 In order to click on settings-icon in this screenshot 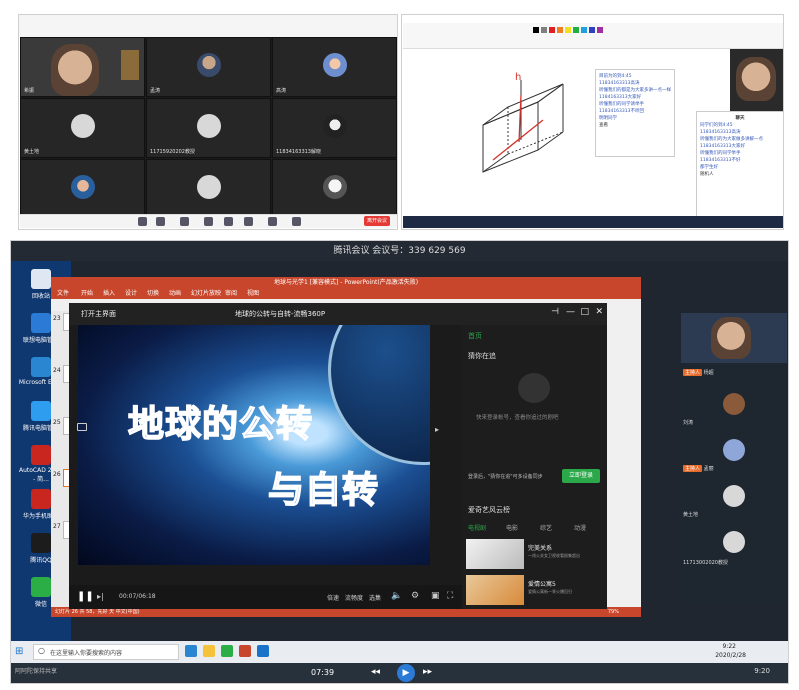, I will do `click(272, 221)`.